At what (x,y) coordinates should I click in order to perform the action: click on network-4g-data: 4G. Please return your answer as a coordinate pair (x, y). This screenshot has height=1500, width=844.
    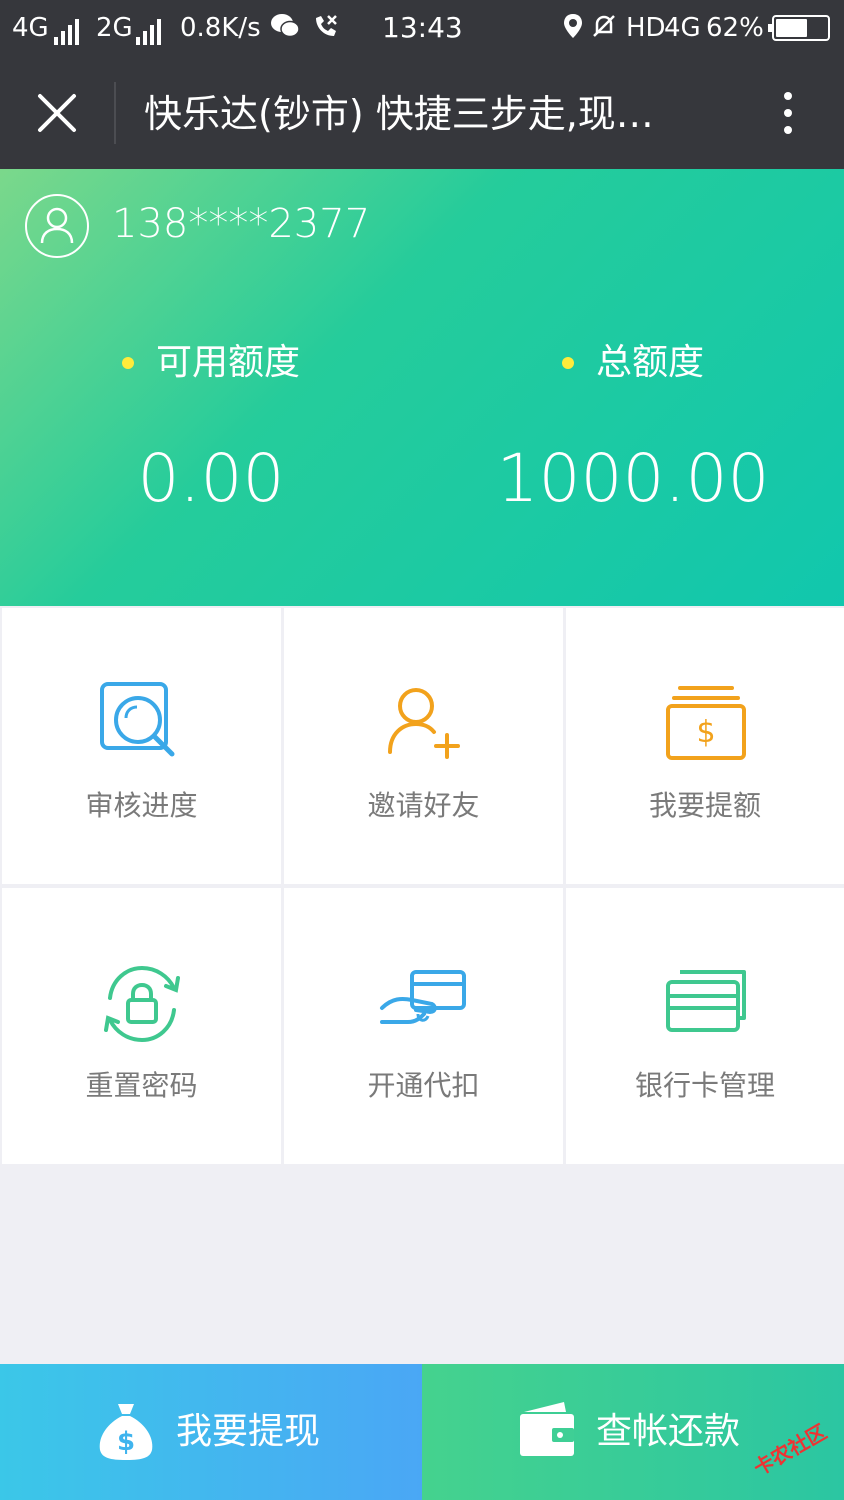
    Looking at the image, I should click on (682, 28).